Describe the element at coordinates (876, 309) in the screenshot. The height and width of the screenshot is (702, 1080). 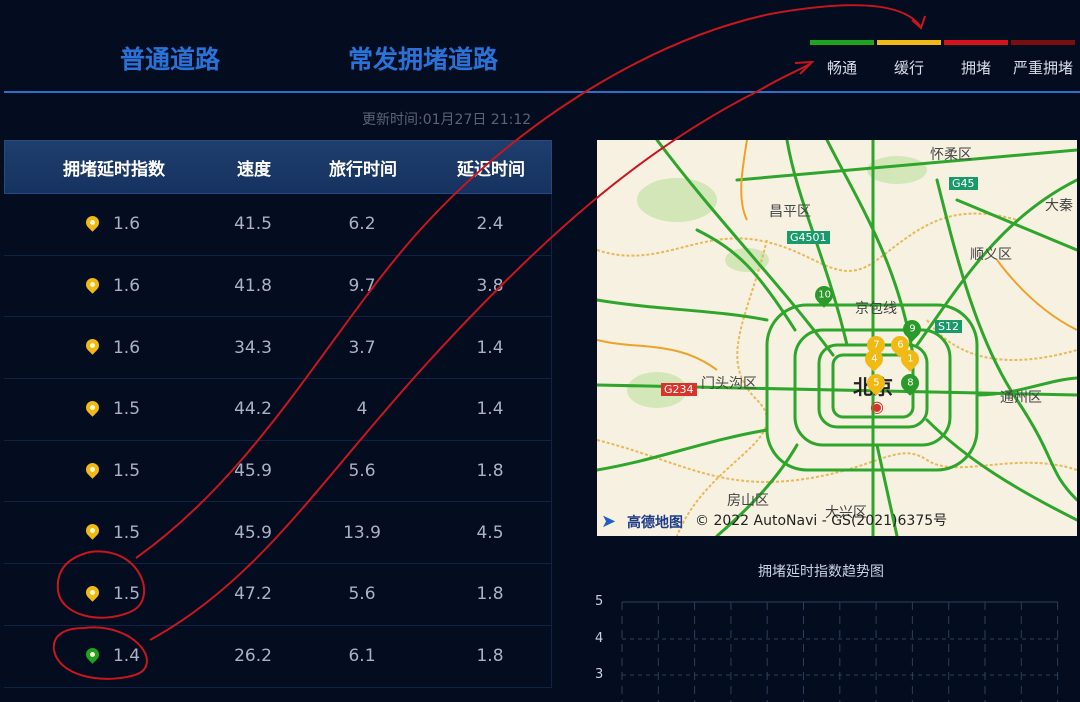
I see `map-label-jingbao: 京包线` at that location.